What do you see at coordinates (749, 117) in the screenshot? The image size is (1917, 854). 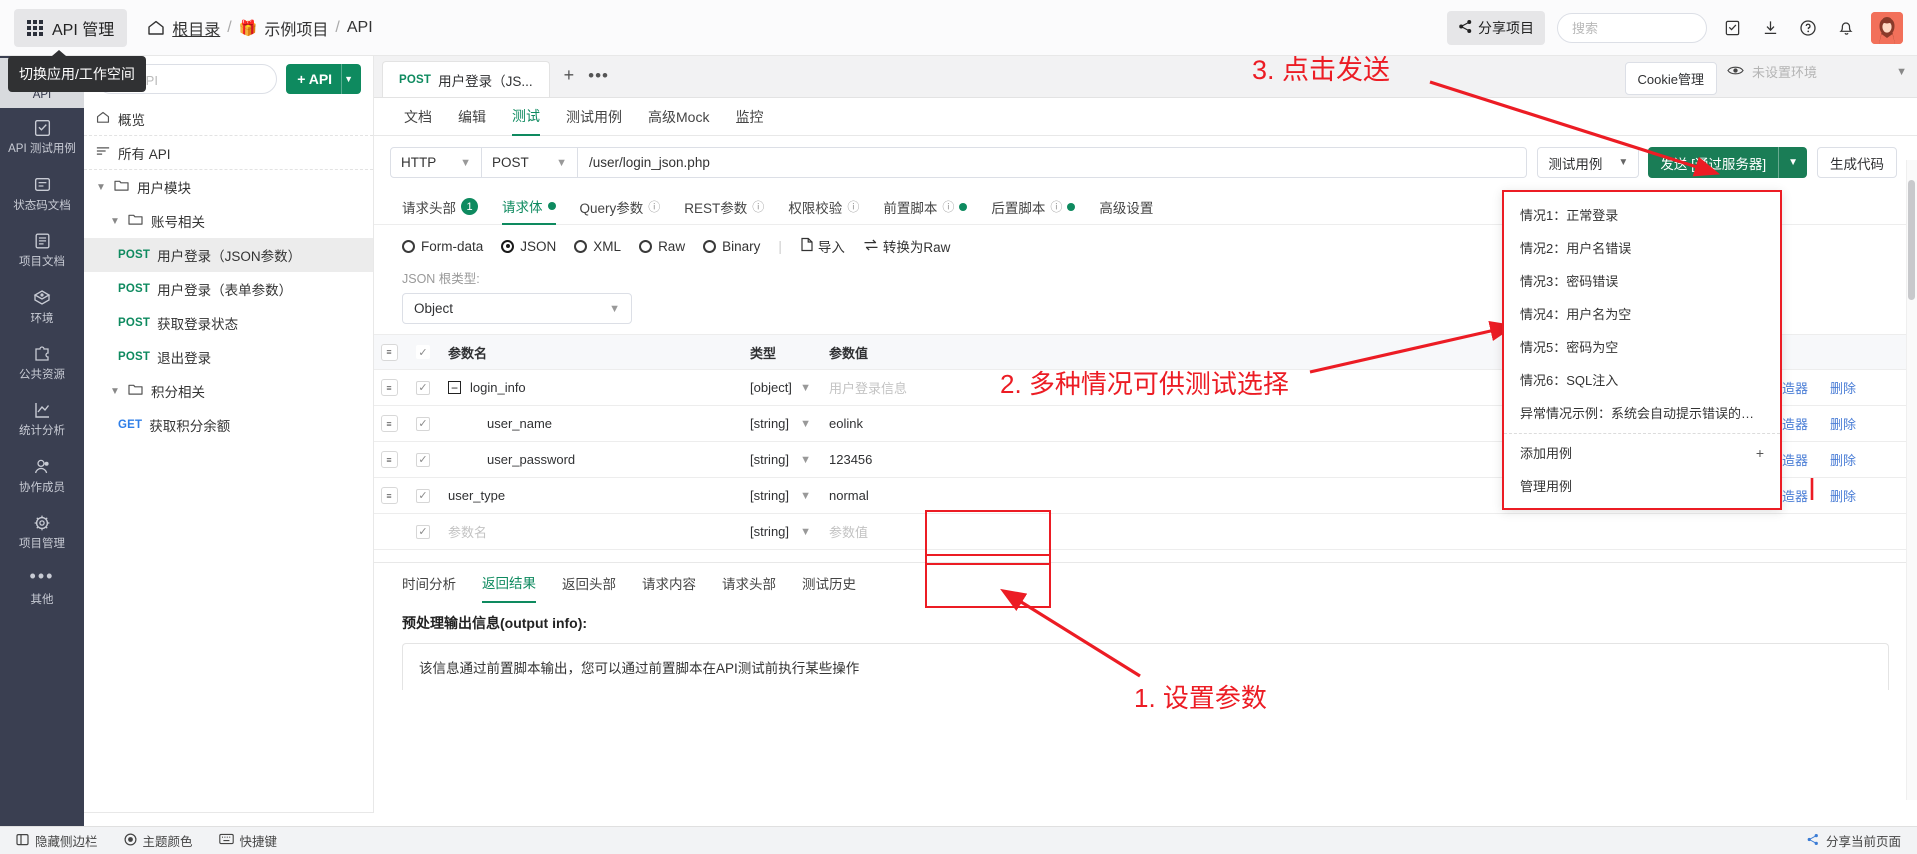 I see `tab-monitor: 监控` at bounding box center [749, 117].